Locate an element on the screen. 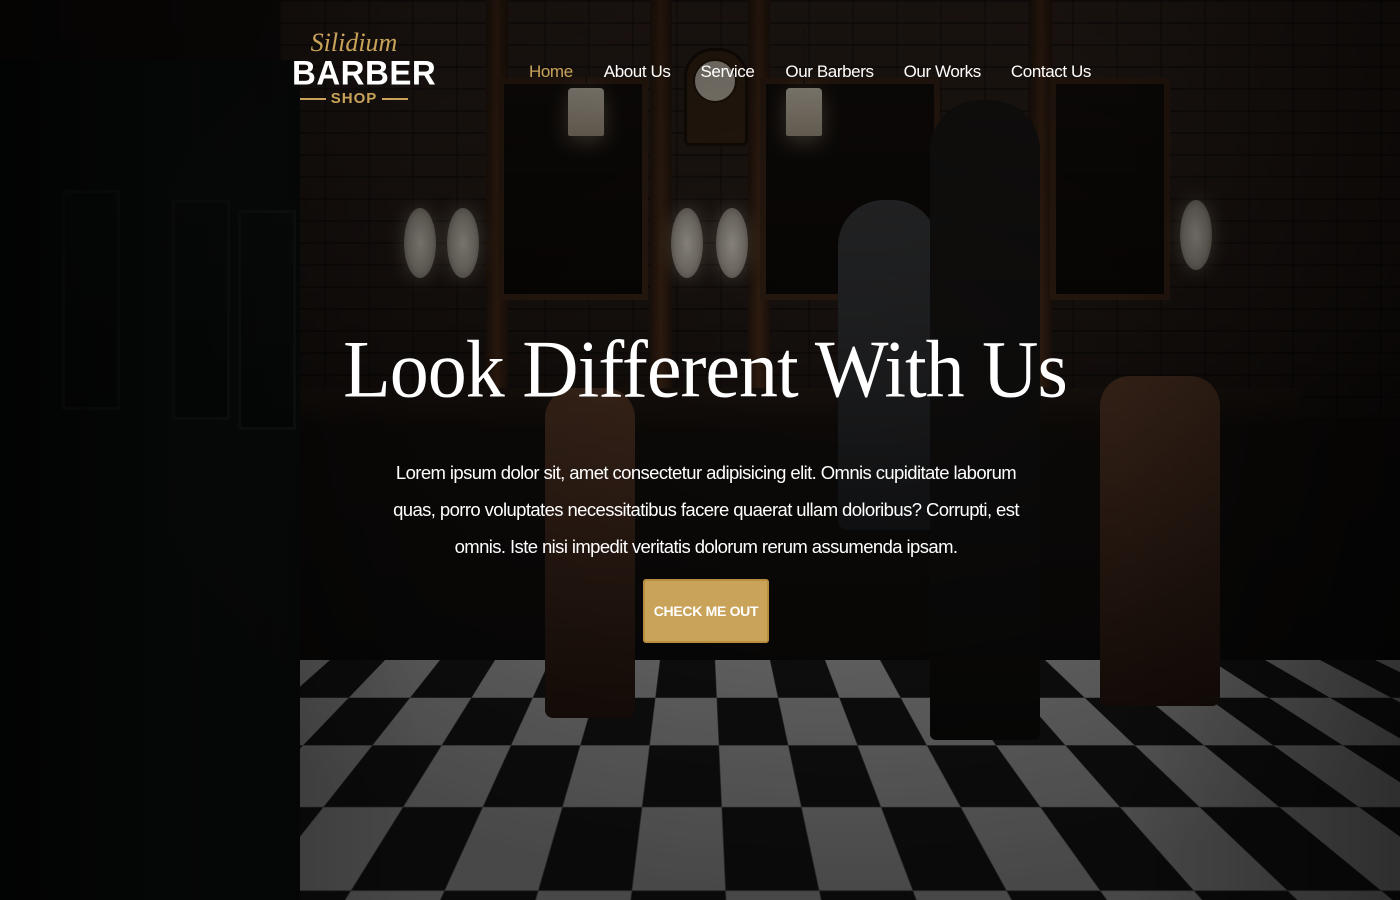 This screenshot has height=900, width=1400. nav-item-service: Service is located at coordinates (727, 74).